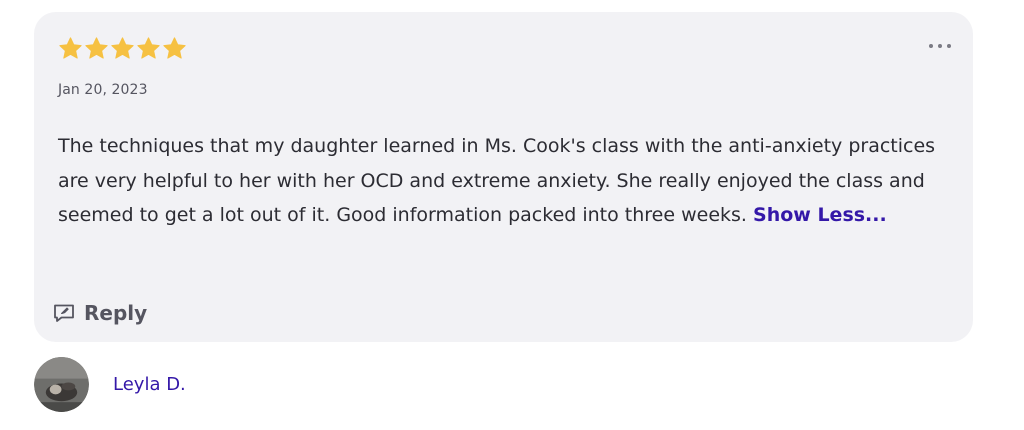 The image size is (1024, 430). What do you see at coordinates (64, 313) in the screenshot?
I see `reply-chat-icon` at bounding box center [64, 313].